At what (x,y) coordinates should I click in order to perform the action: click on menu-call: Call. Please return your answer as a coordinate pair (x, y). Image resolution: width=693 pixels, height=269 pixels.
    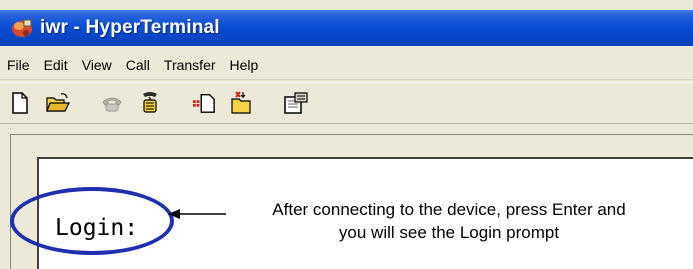
    Looking at the image, I should click on (138, 65).